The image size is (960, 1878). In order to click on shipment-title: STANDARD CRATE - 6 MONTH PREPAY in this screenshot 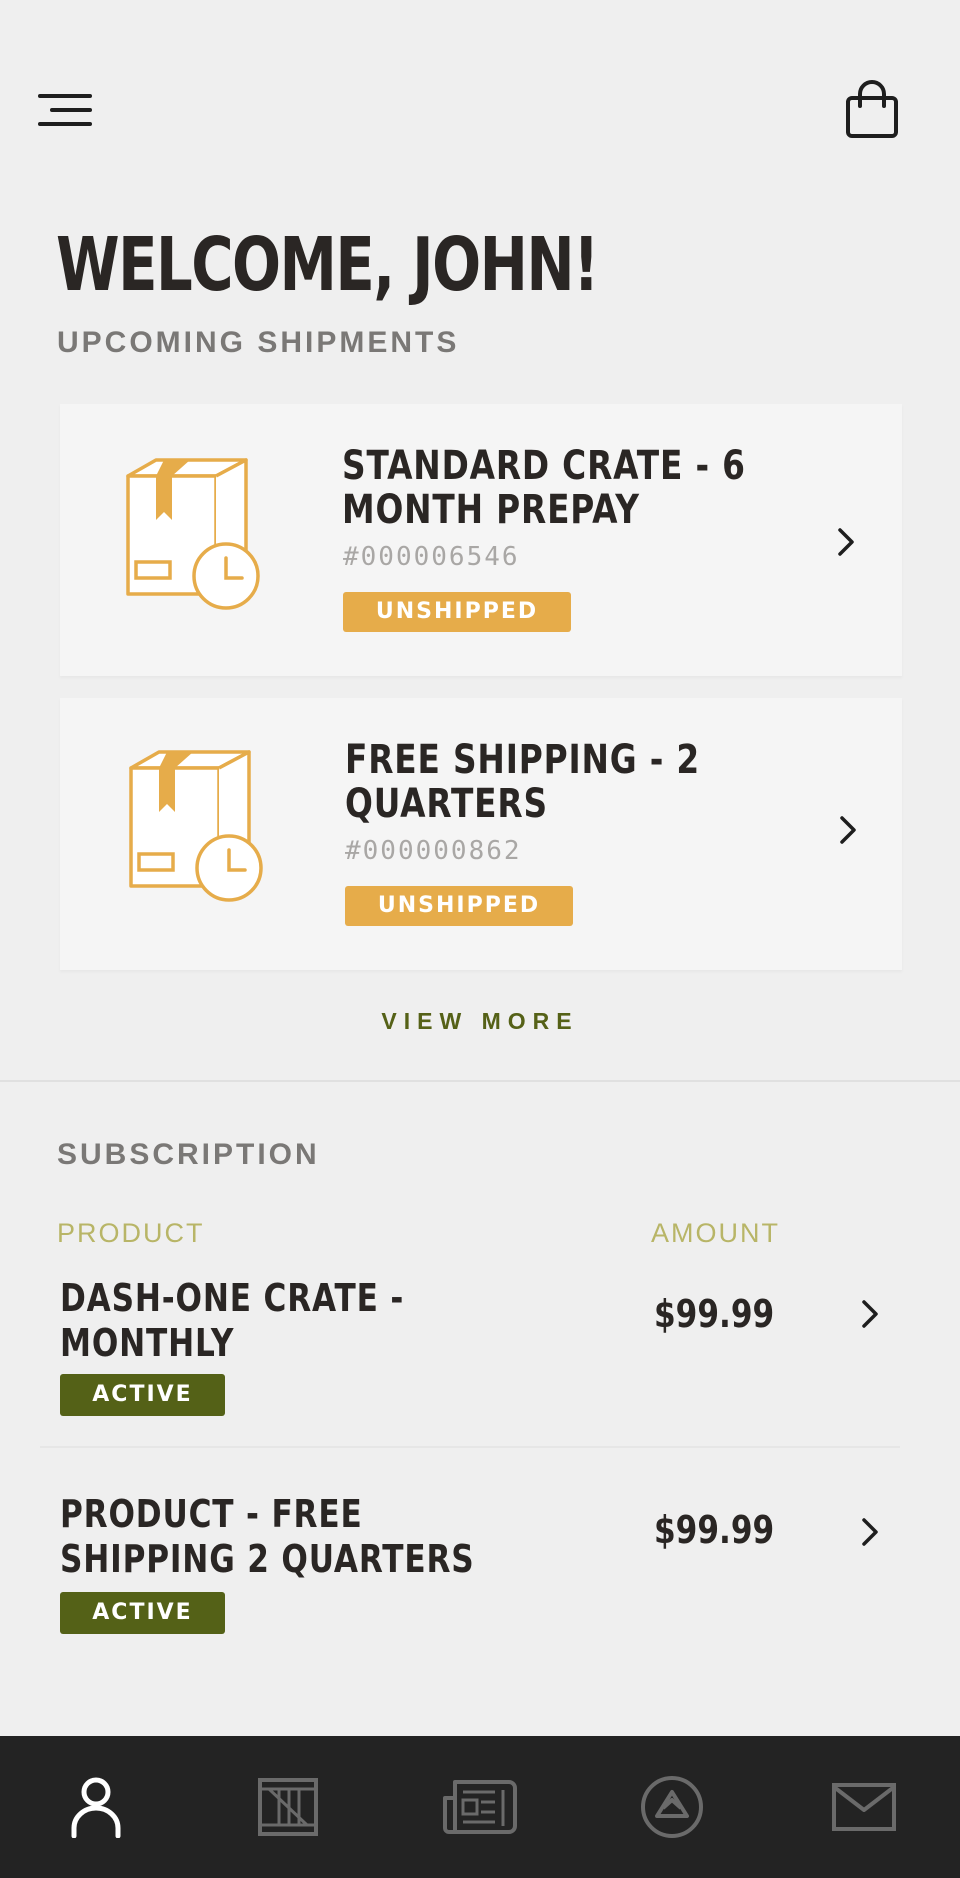, I will do `click(544, 488)`.